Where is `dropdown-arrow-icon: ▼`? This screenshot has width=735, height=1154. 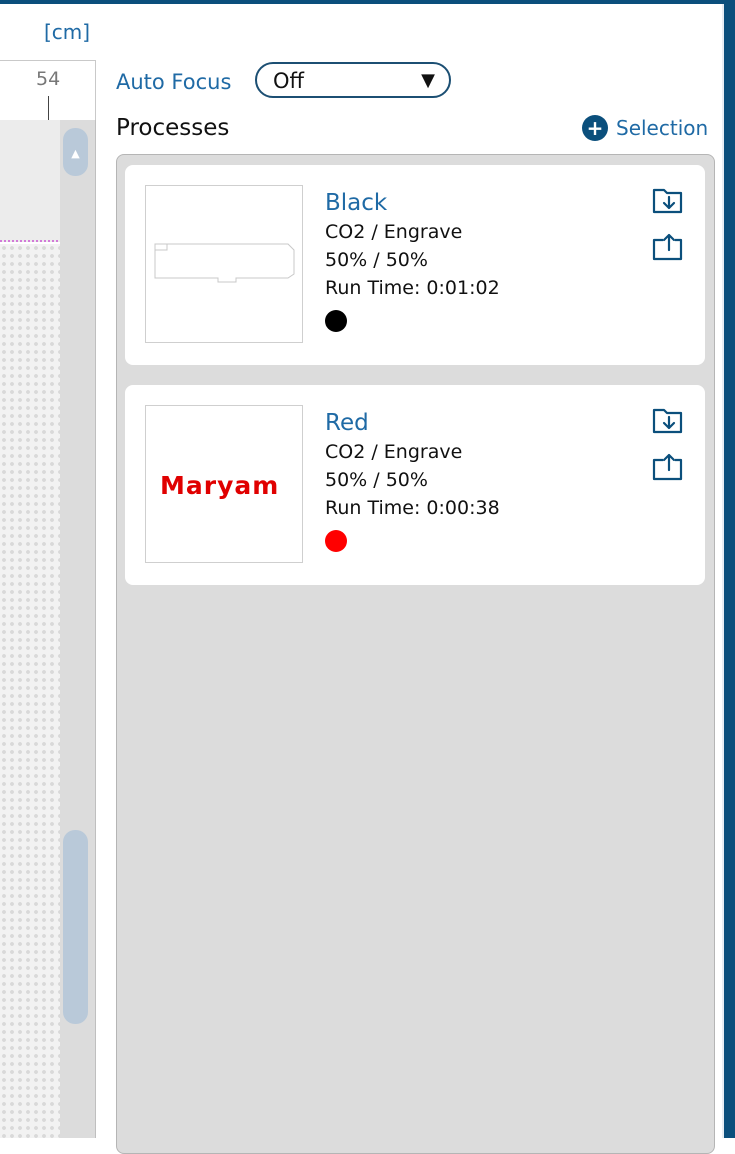
dropdown-arrow-icon: ▼ is located at coordinates (428, 80).